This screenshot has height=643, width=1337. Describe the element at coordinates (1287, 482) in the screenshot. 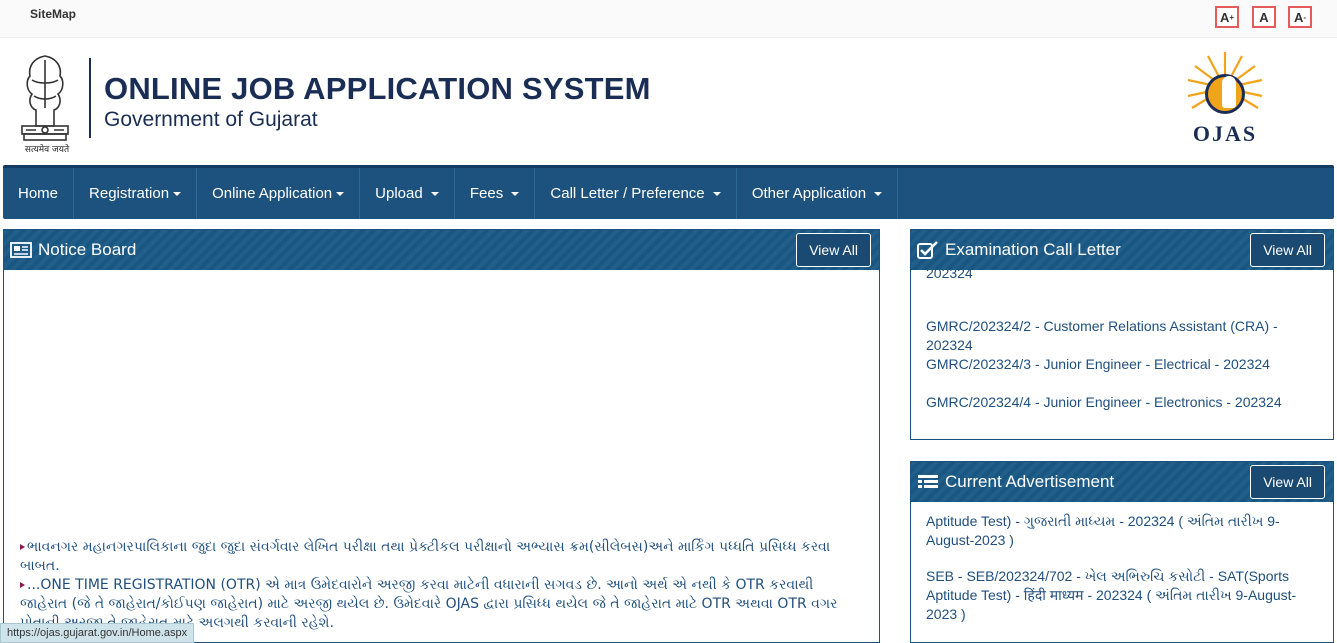

I see `advertisement-view-all-button: View All` at that location.